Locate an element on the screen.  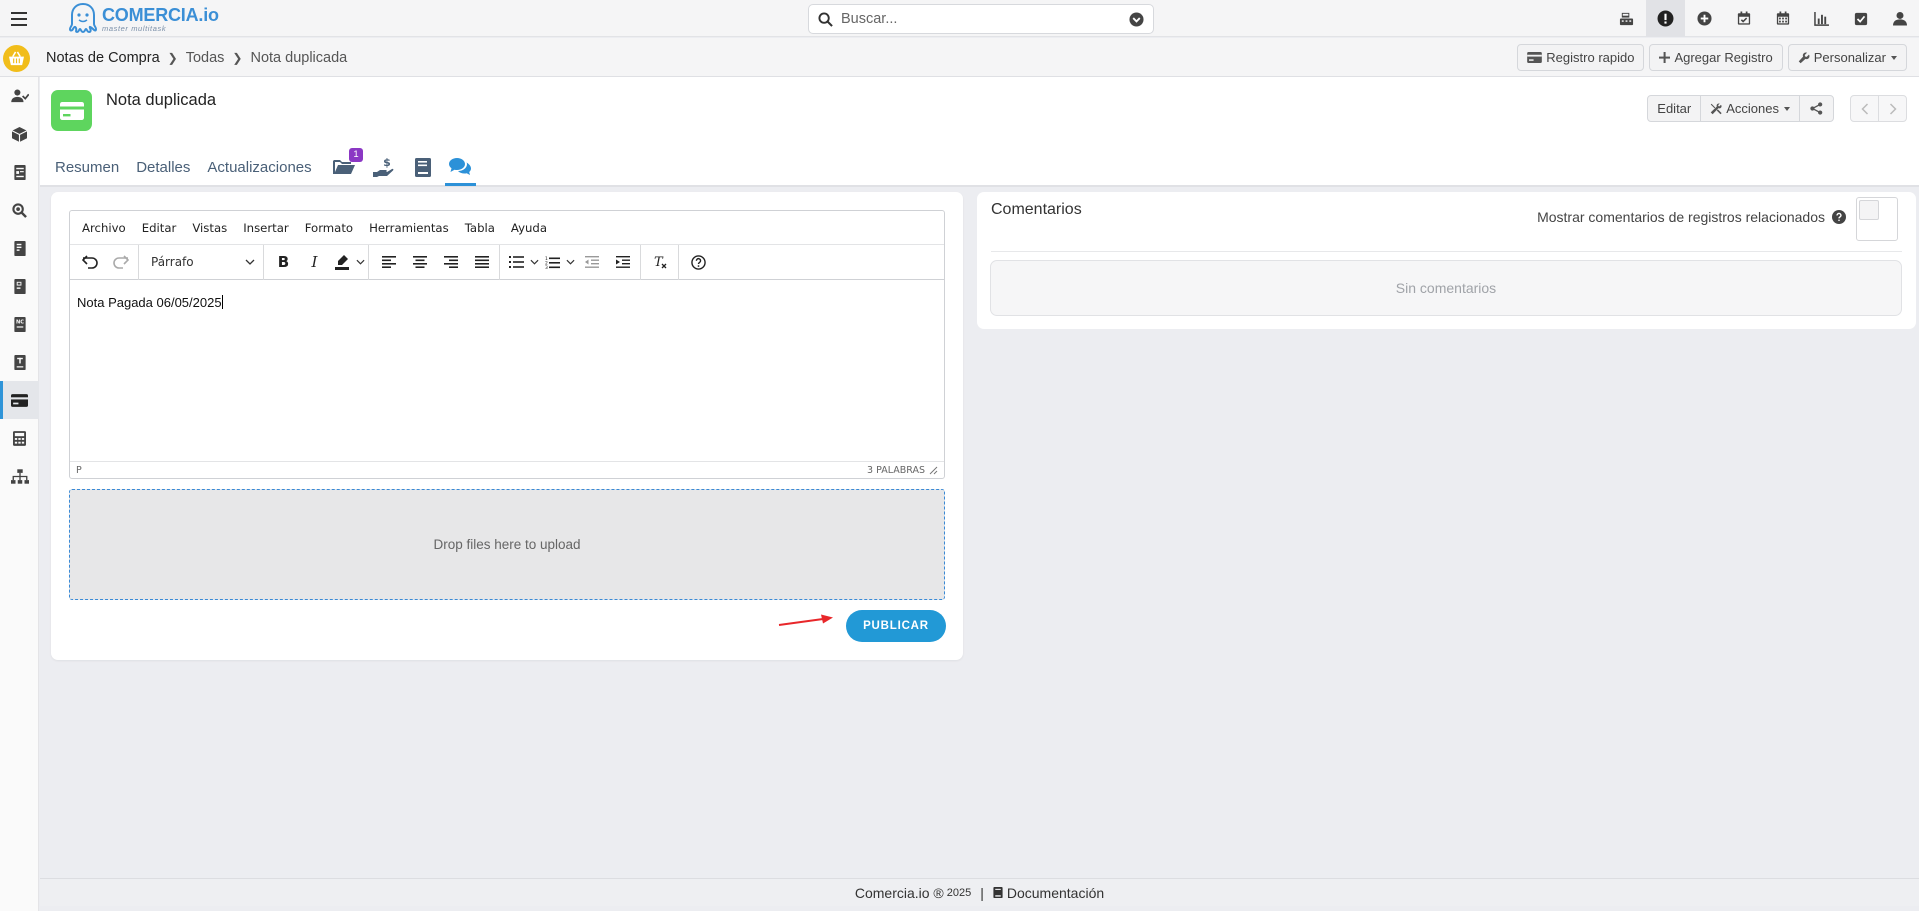
menu-edit: Editar is located at coordinates (159, 228).